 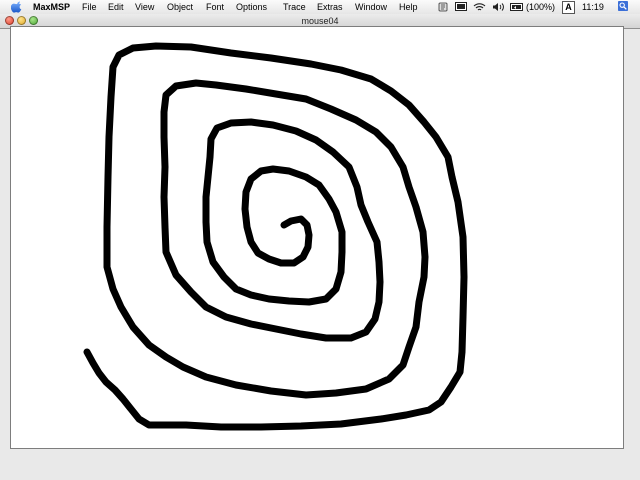 I want to click on menu-app-name: MaxMSP, so click(x=51, y=7).